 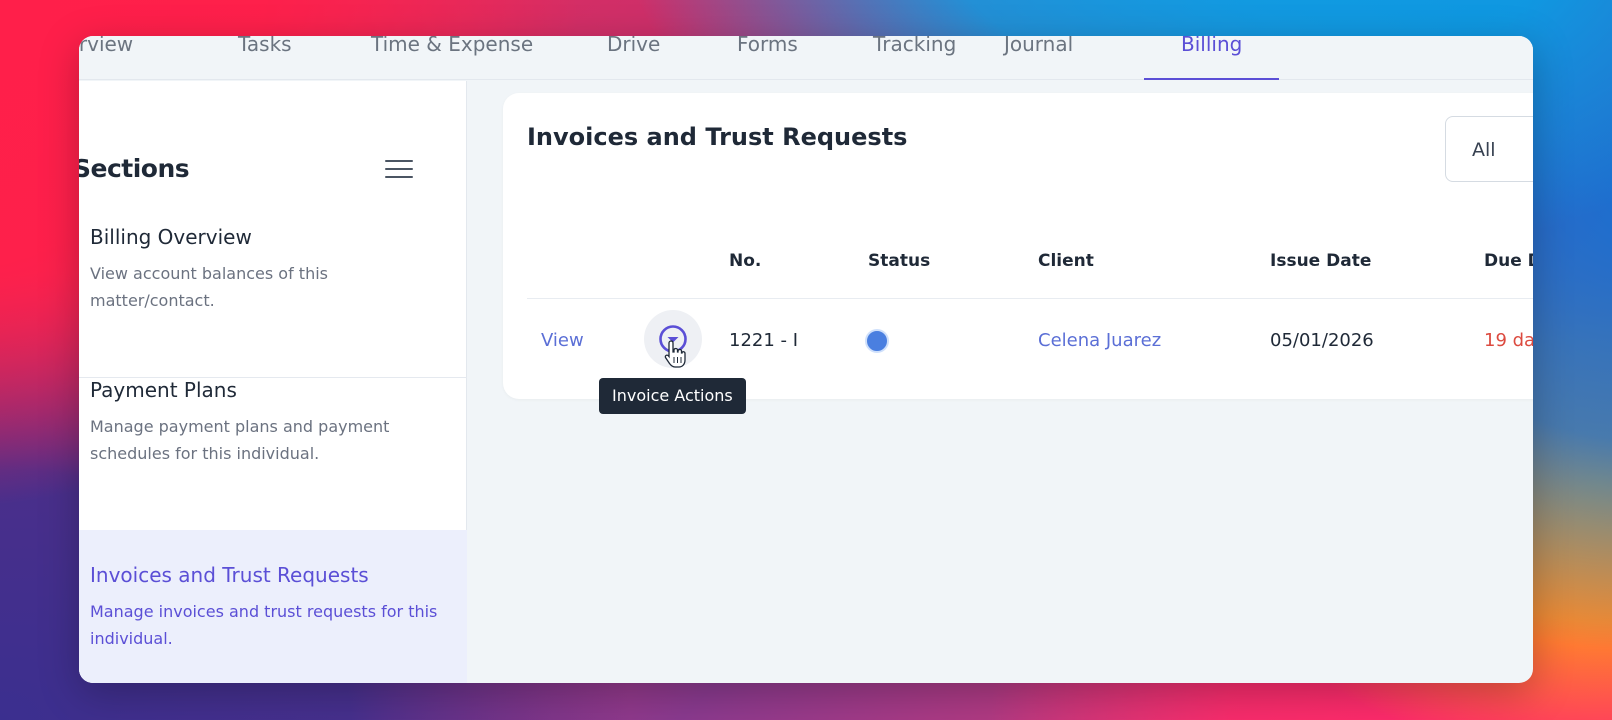 What do you see at coordinates (745, 261) in the screenshot?
I see `column-header-number: No.` at bounding box center [745, 261].